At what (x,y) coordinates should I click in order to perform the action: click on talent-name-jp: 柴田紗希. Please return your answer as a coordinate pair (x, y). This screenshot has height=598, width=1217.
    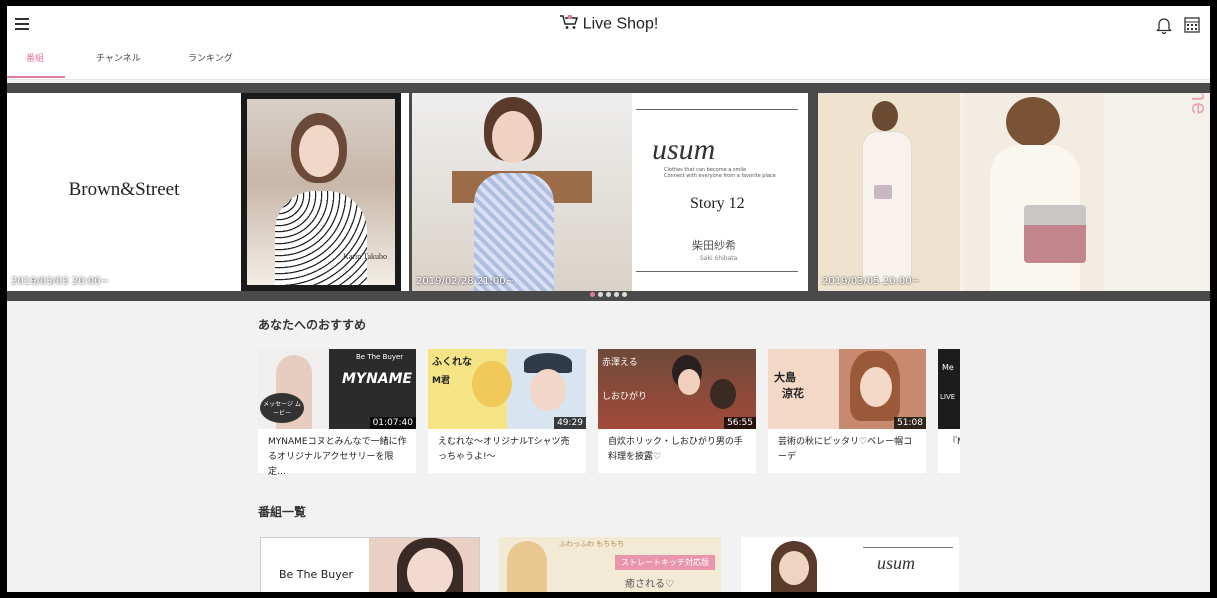
    Looking at the image, I should click on (714, 245).